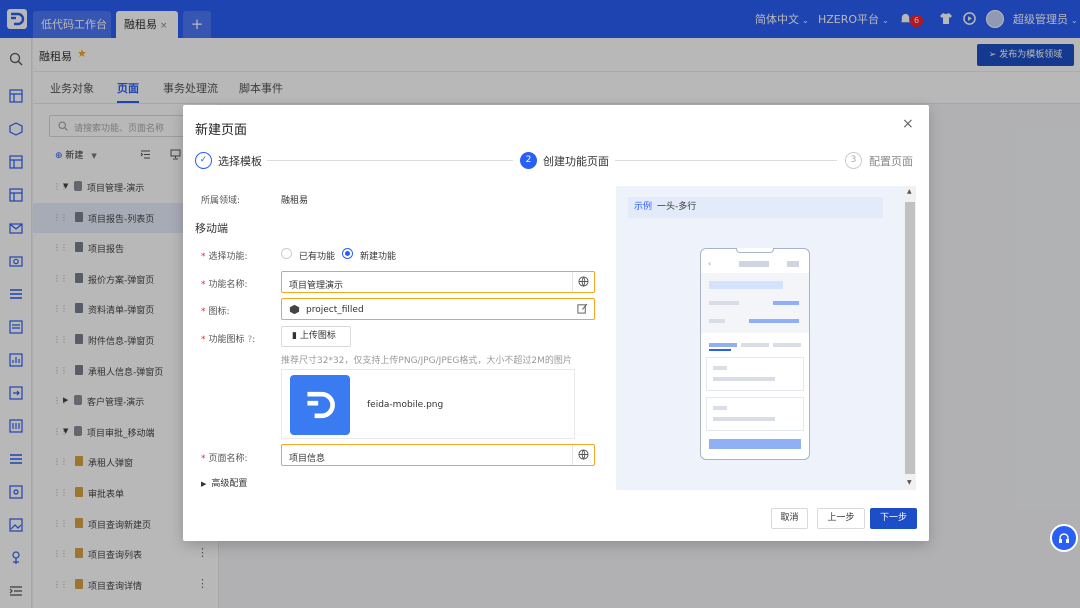 This screenshot has width=1080, height=608. I want to click on domain-label: 所属领域:, so click(221, 201).